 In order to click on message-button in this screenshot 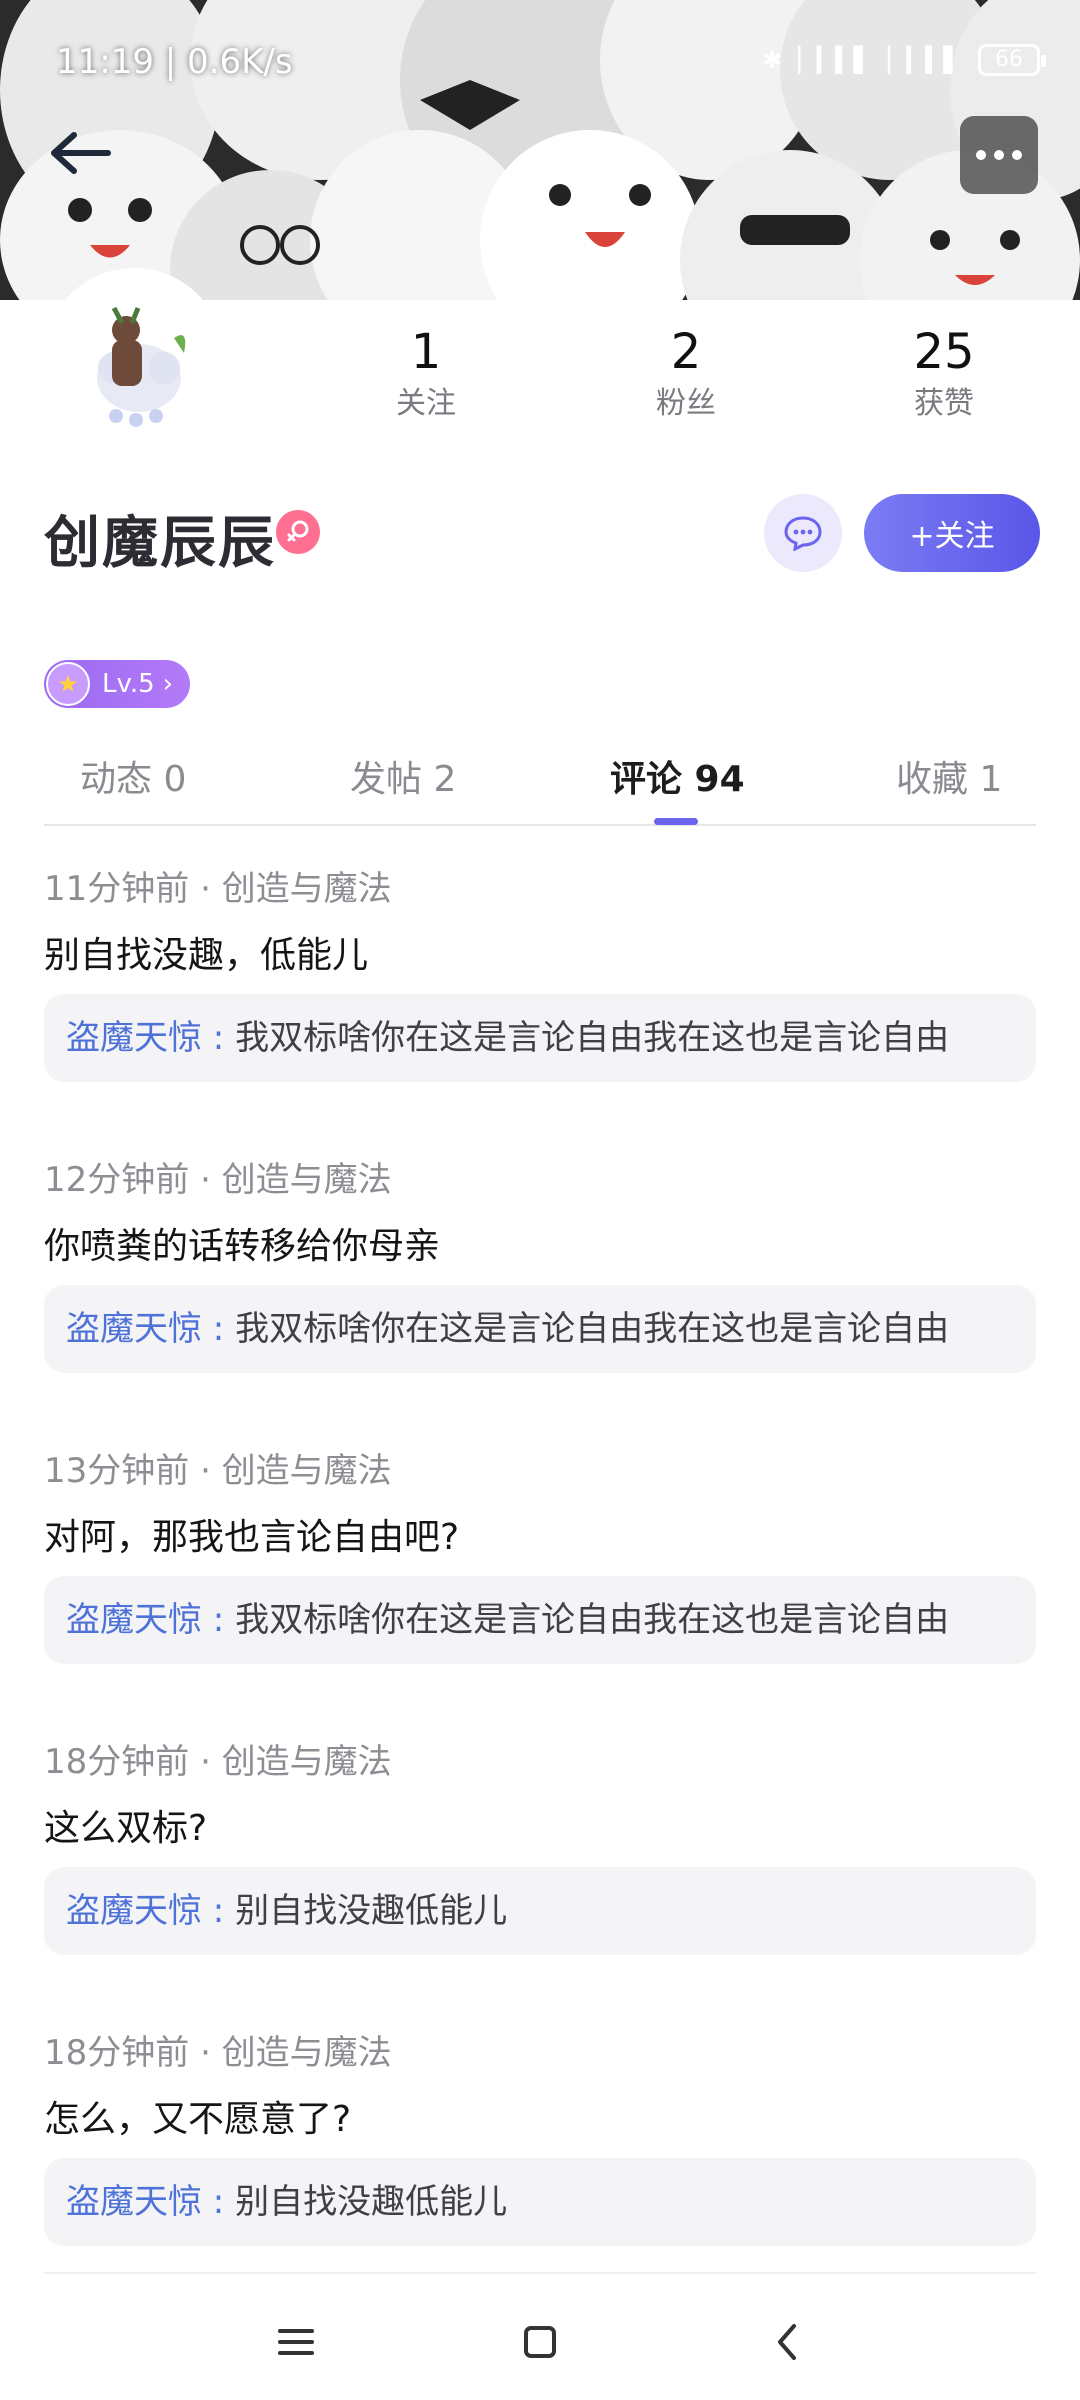, I will do `click(803, 533)`.